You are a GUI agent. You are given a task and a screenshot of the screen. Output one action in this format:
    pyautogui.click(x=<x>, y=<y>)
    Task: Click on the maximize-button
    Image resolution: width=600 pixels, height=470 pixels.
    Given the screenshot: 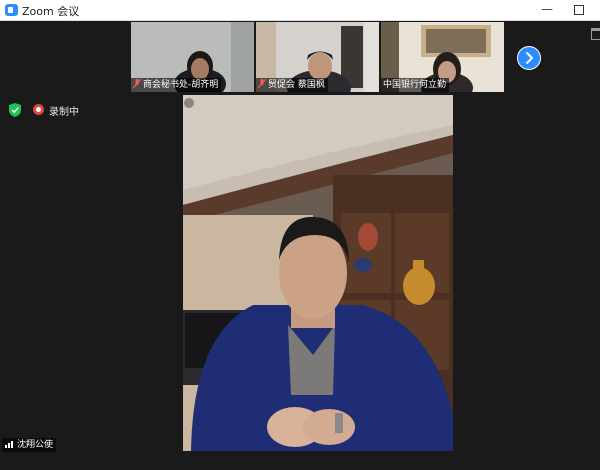 What is the action you would take?
    pyautogui.click(x=579, y=9)
    